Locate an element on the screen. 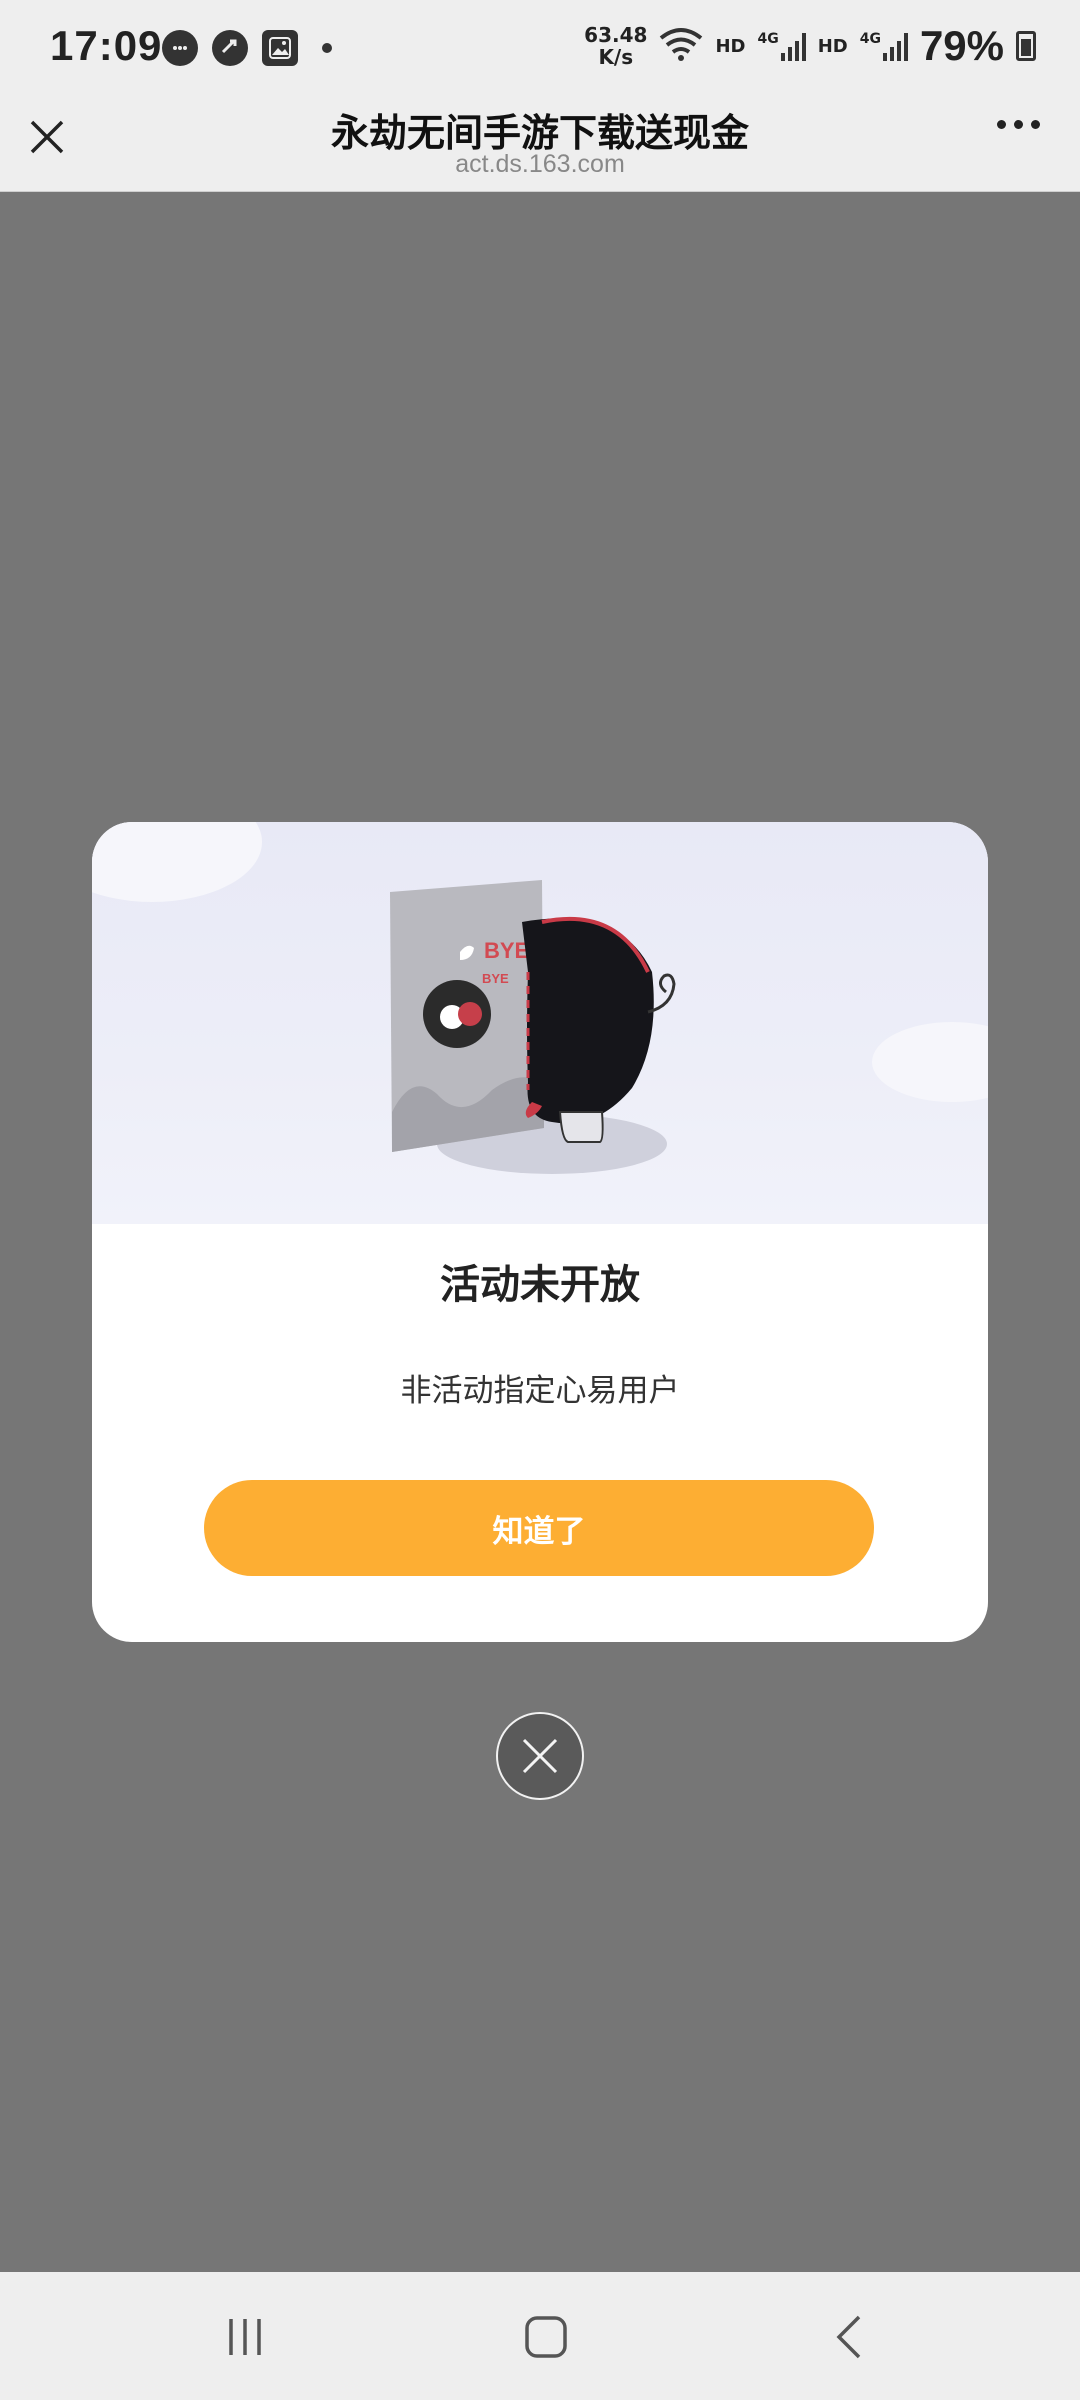 The image size is (1080, 2400). page-url: act.ds.163.com is located at coordinates (540, 164).